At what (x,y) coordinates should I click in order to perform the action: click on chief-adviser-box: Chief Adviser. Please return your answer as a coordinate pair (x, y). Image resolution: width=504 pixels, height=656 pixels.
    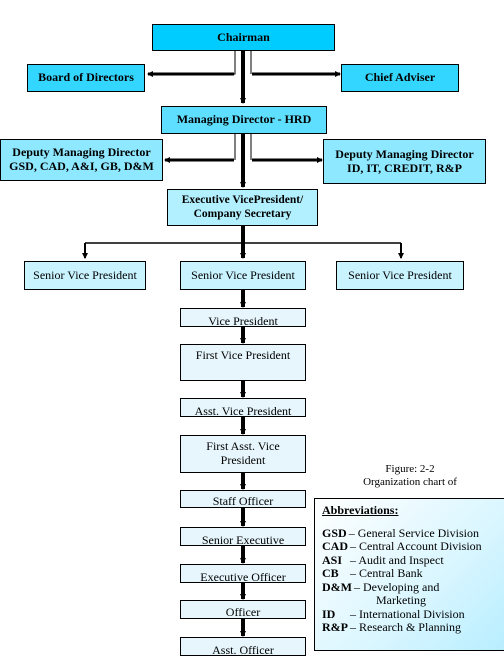
    Looking at the image, I should click on (400, 78).